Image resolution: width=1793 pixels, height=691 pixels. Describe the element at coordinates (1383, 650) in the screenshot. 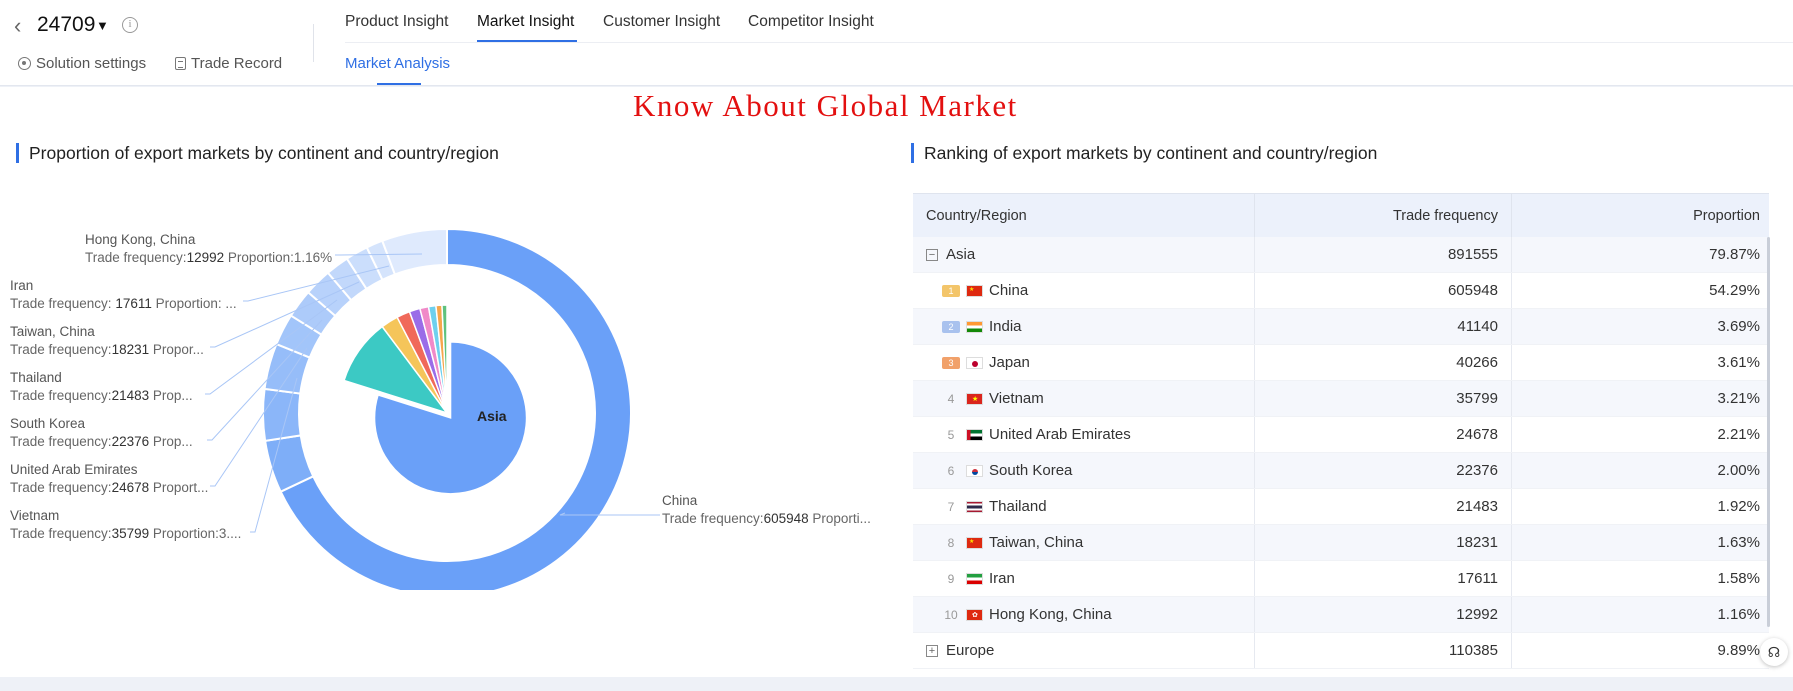

I see `cell-frequency: 110385` at that location.